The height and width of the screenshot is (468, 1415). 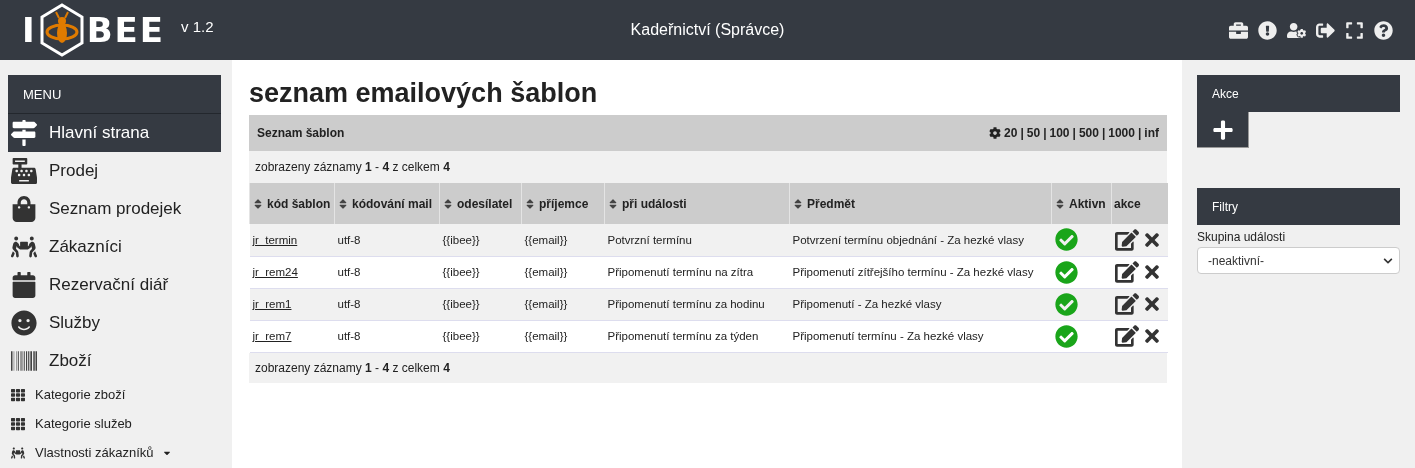 What do you see at coordinates (1081, 203) in the screenshot?
I see `column-header: Aktivn` at bounding box center [1081, 203].